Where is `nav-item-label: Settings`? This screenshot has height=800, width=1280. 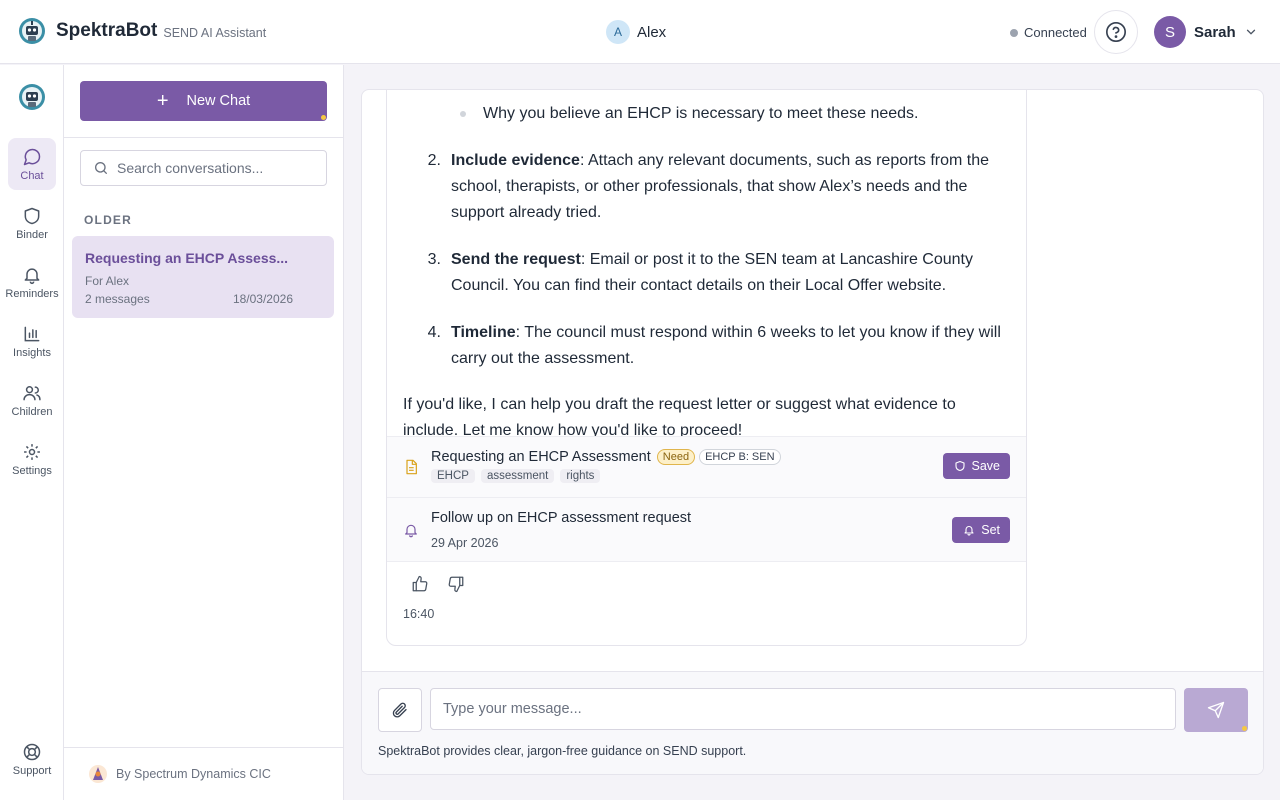 nav-item-label: Settings is located at coordinates (32, 470).